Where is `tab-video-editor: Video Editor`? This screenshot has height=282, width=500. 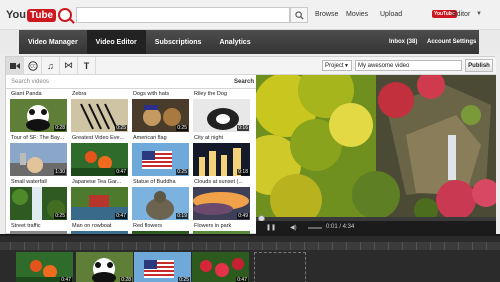 tab-video-editor: Video Editor is located at coordinates (116, 42).